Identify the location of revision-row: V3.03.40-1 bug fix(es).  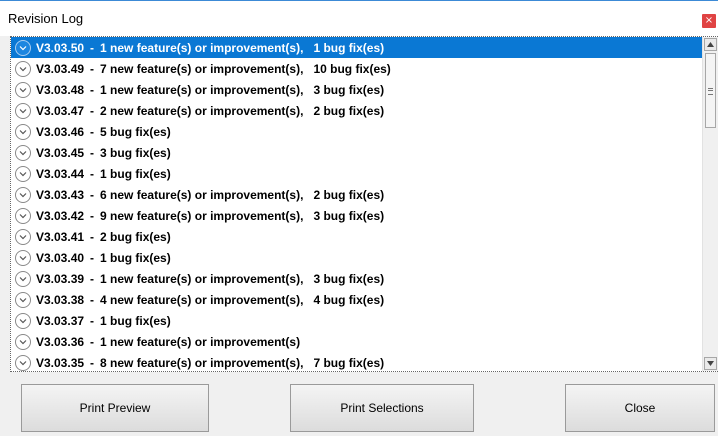
(357, 257).